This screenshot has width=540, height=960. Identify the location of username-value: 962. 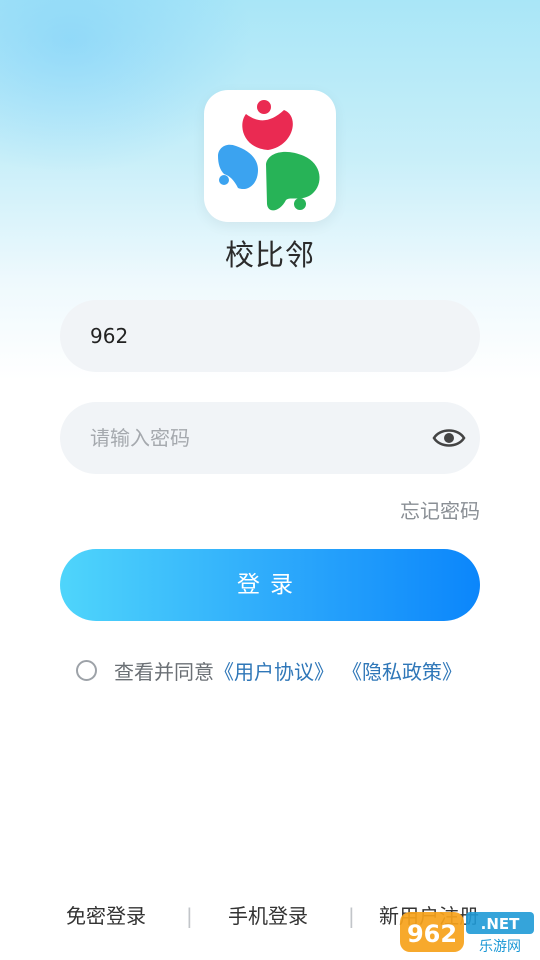
(109, 336).